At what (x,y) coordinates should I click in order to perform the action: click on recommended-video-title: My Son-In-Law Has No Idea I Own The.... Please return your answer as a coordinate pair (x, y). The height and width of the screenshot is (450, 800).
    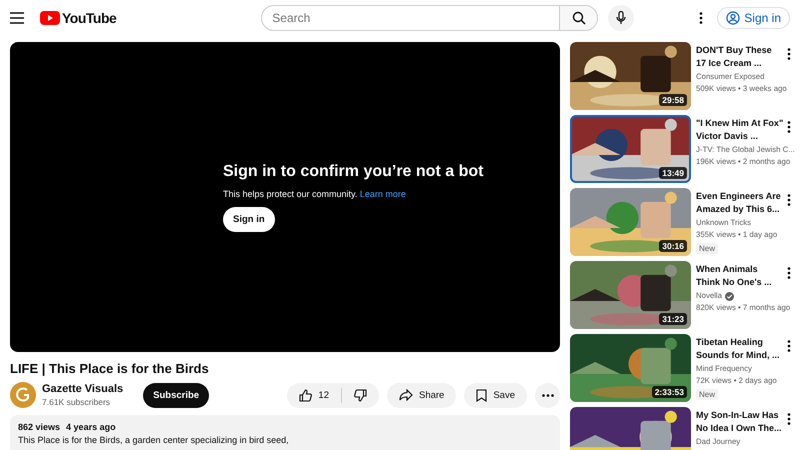
    Looking at the image, I should click on (740, 421).